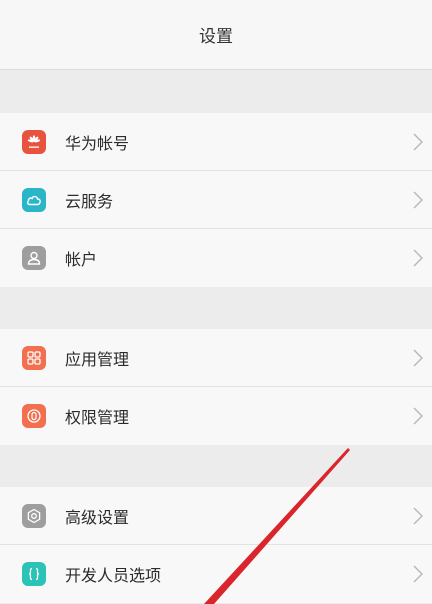 Image resolution: width=432 pixels, height=604 pixels. Describe the element at coordinates (216, 200) in the screenshot. I see `settings-item-cloud-service: 云服务` at that location.